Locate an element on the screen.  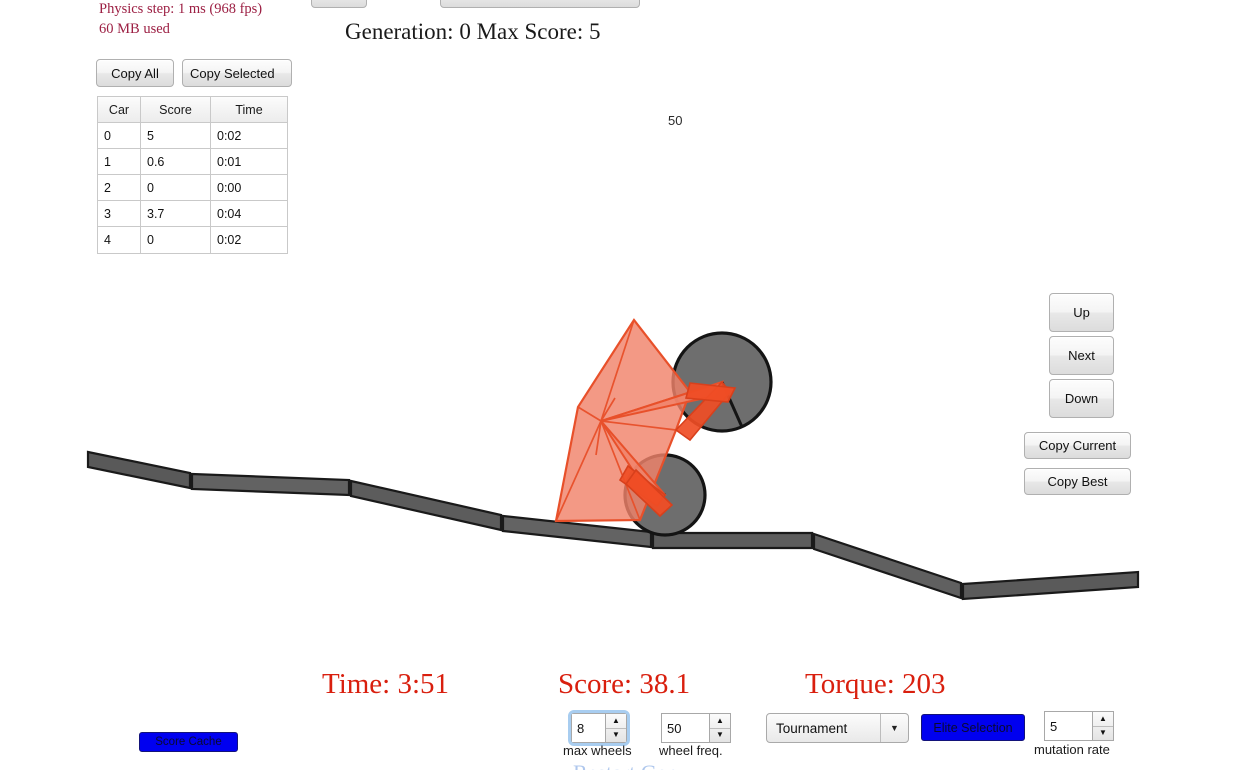
table-row: 1 0.6 0:01 is located at coordinates (192, 162).